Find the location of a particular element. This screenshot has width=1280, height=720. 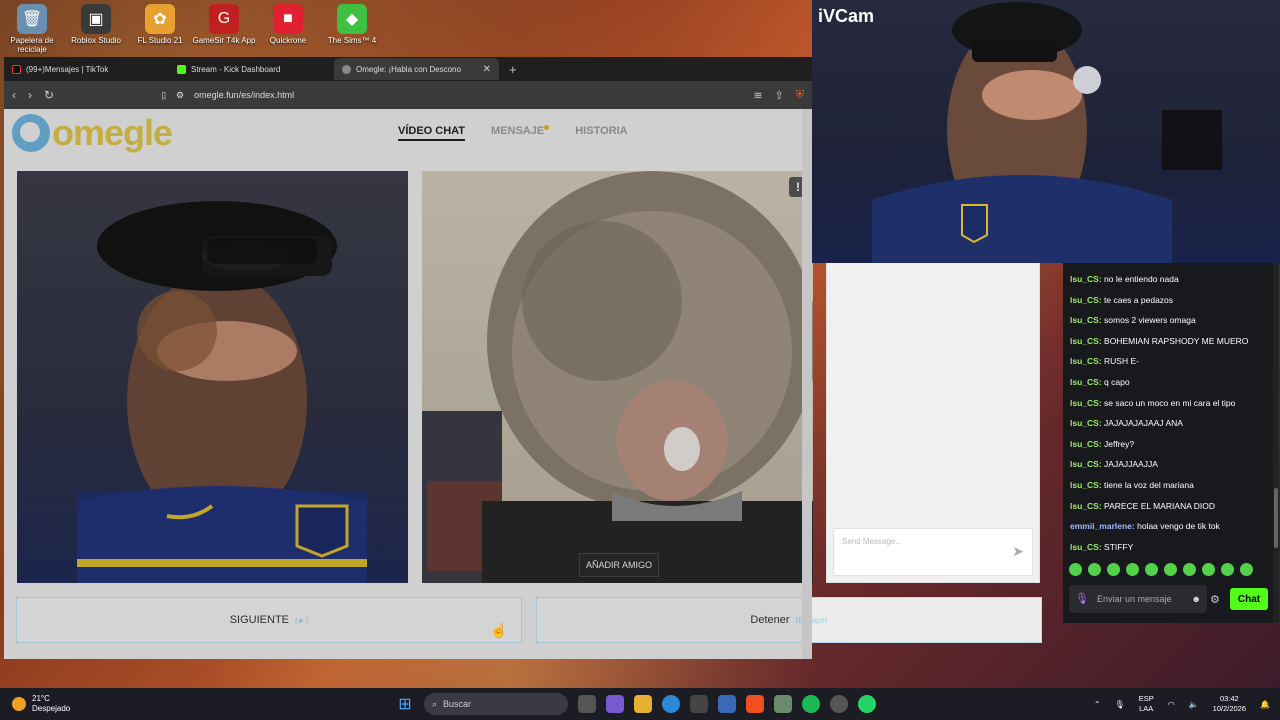

nav-video-chat: VÍDEO CHAT is located at coordinates (432, 133).